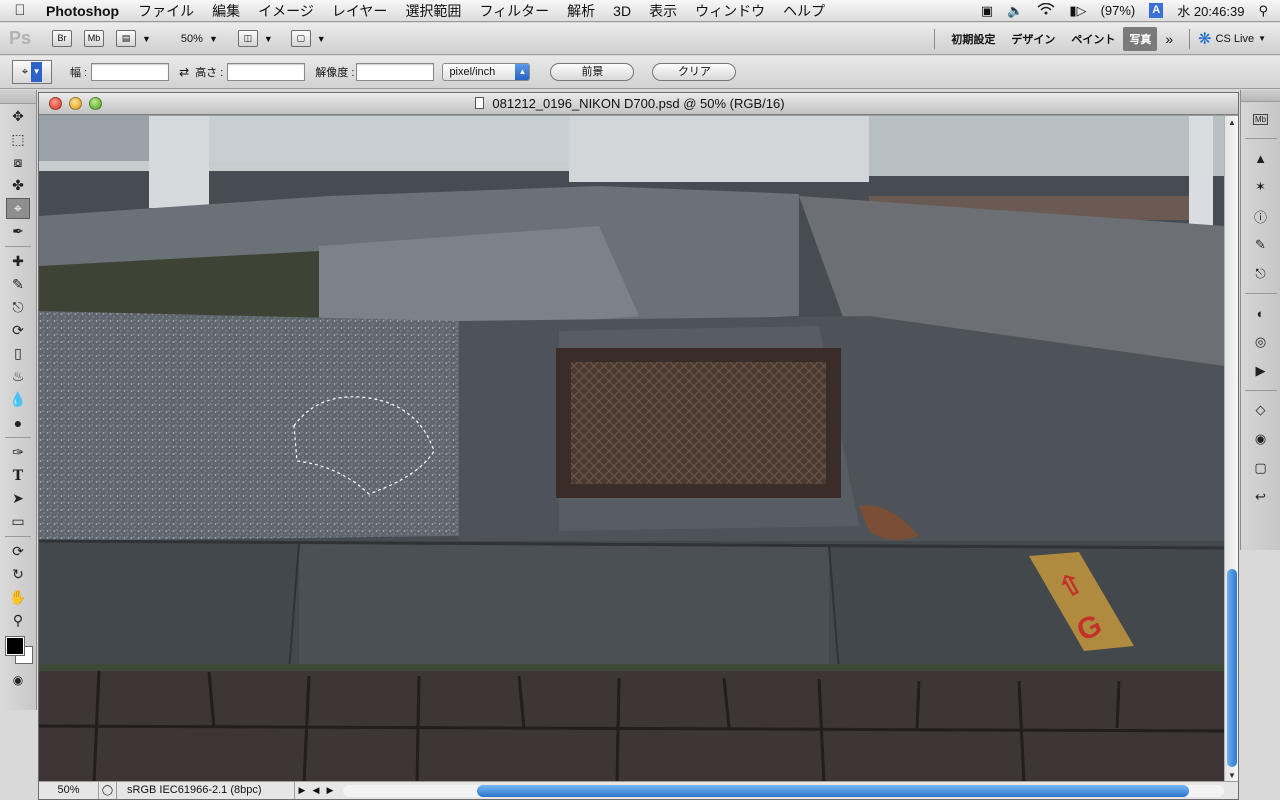 This screenshot has width=1280, height=800. I want to click on move-tool-icon: ✥, so click(18, 116).